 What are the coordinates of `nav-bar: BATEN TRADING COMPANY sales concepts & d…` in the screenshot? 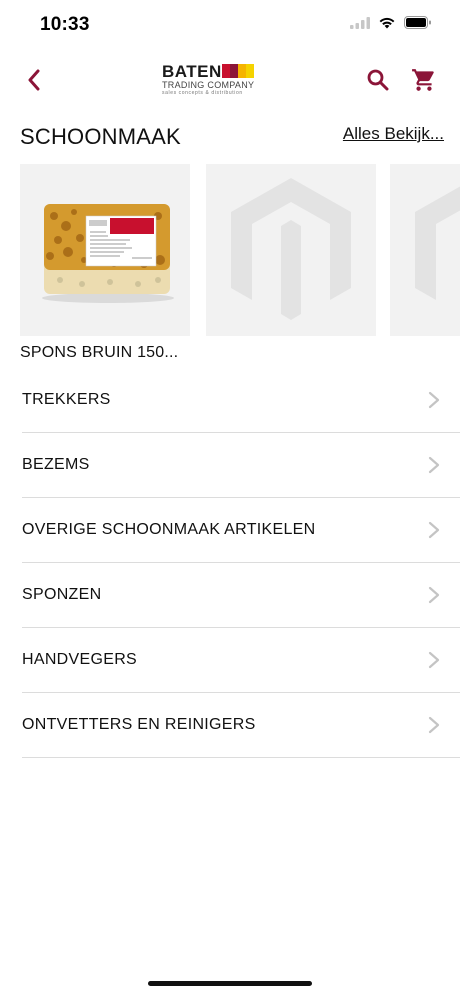 It's located at (230, 80).